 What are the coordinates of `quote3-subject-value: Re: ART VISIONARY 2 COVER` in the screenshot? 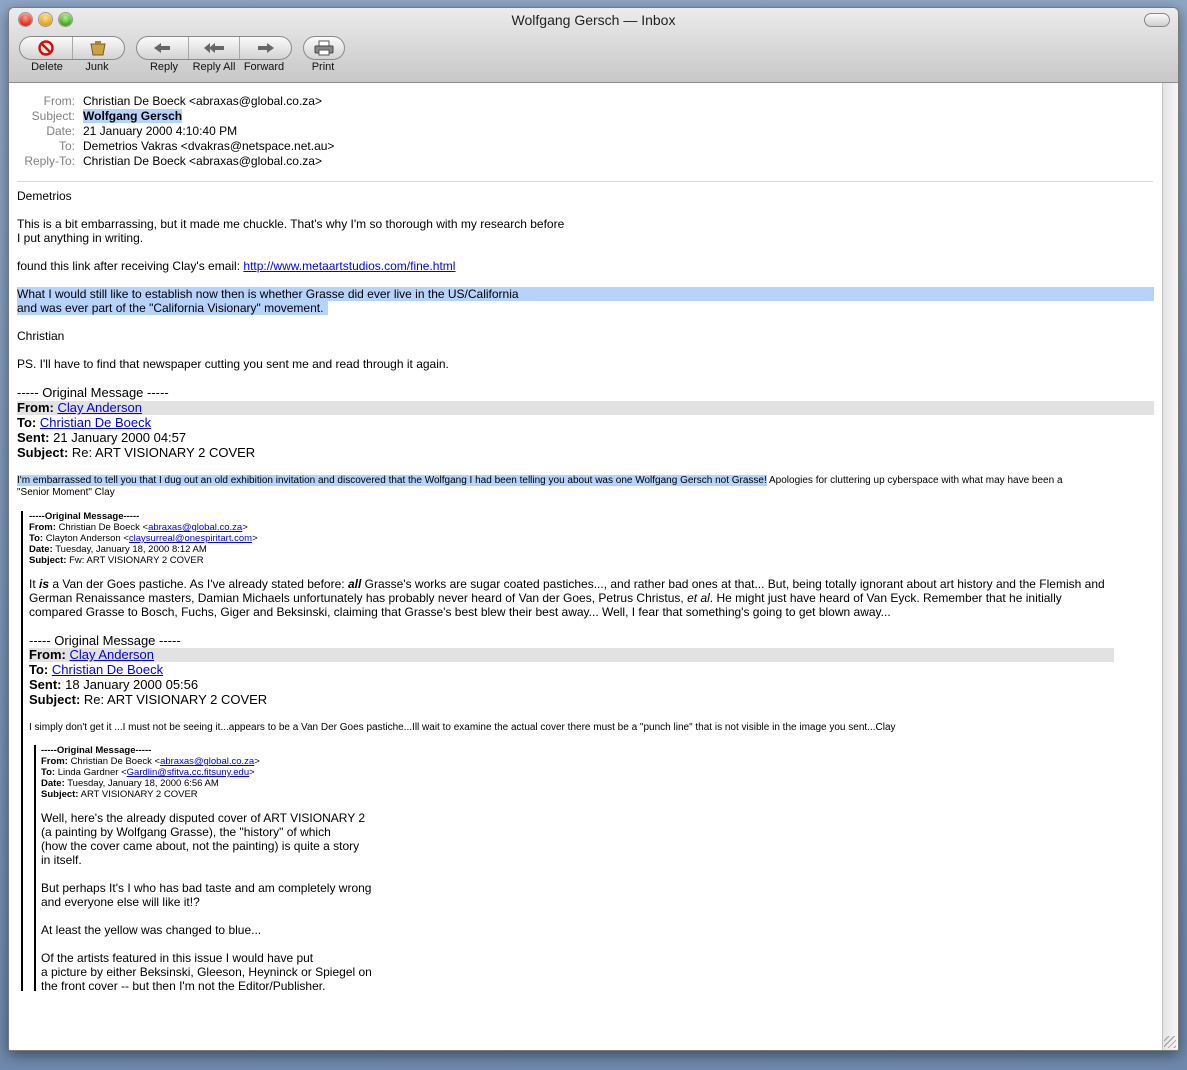 It's located at (175, 699).